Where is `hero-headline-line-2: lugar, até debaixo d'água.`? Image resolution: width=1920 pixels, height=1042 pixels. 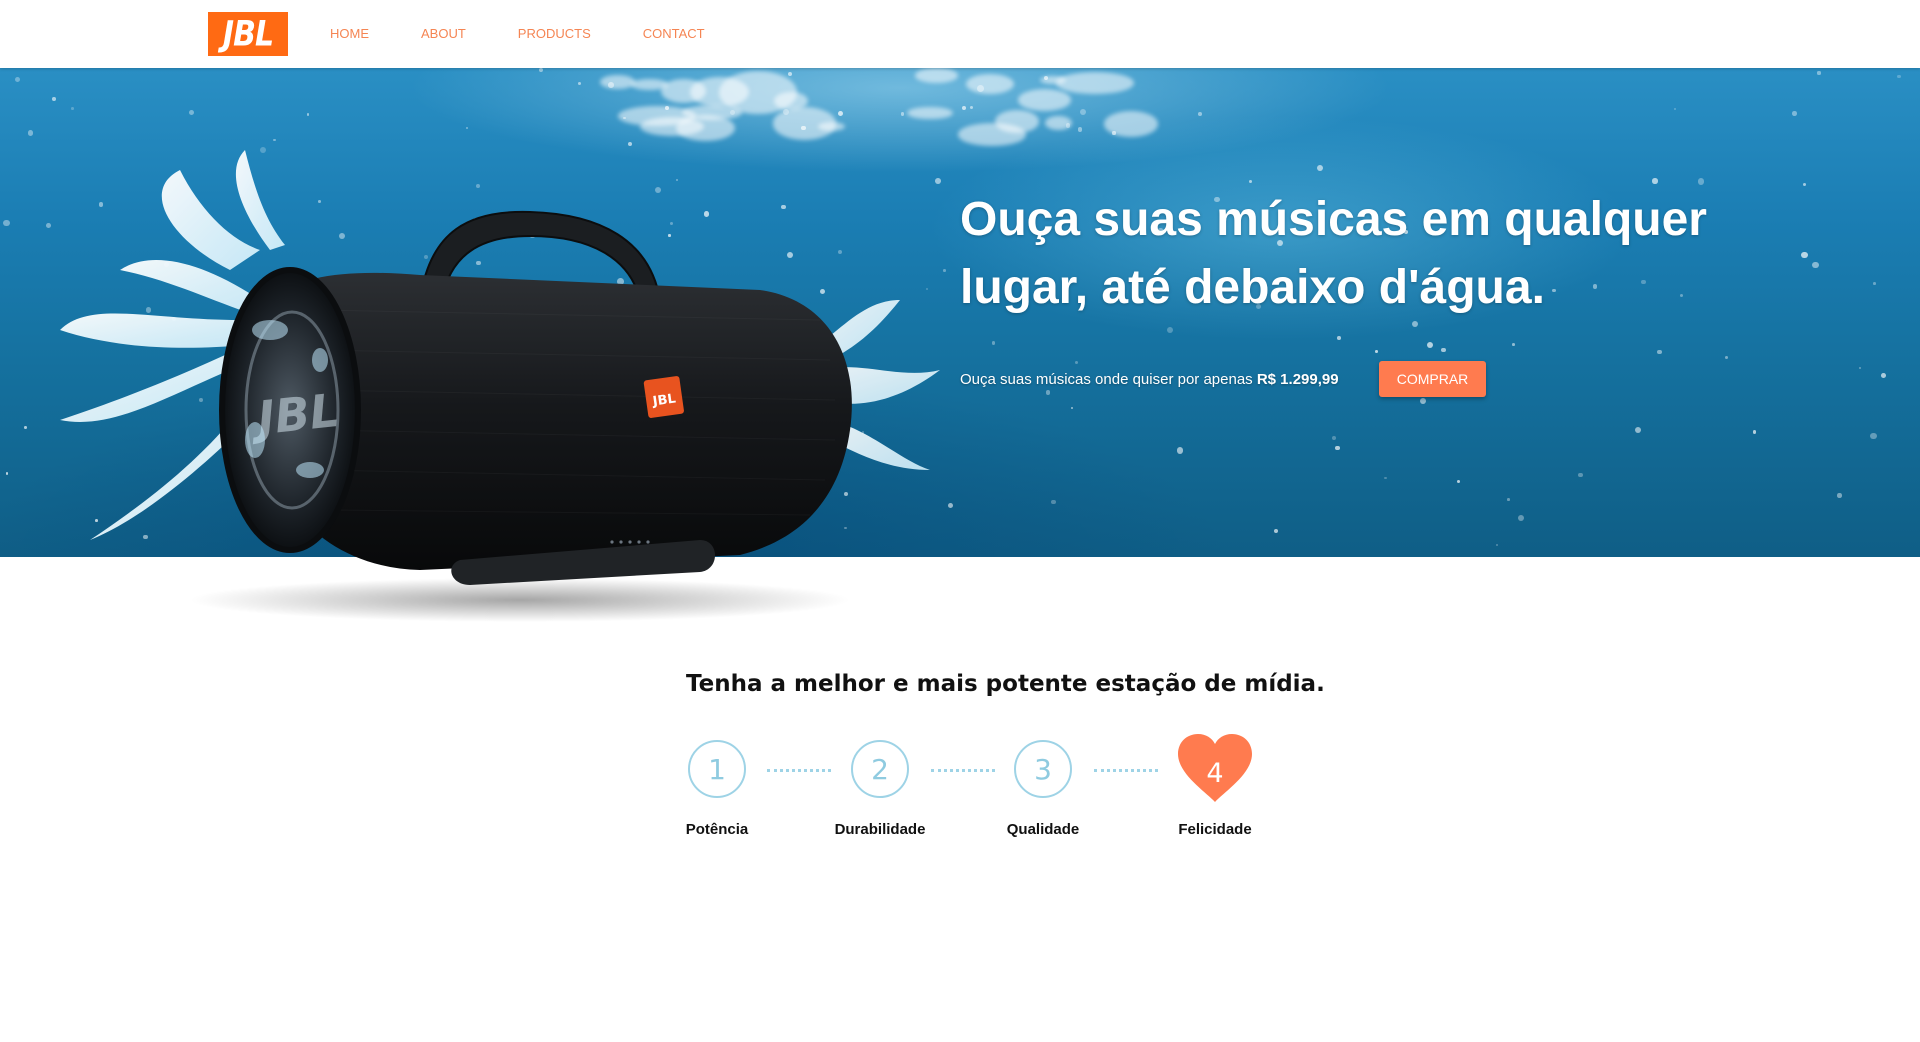
hero-headline-line-2: lugar, até debaixo d'água. is located at coordinates (1252, 287).